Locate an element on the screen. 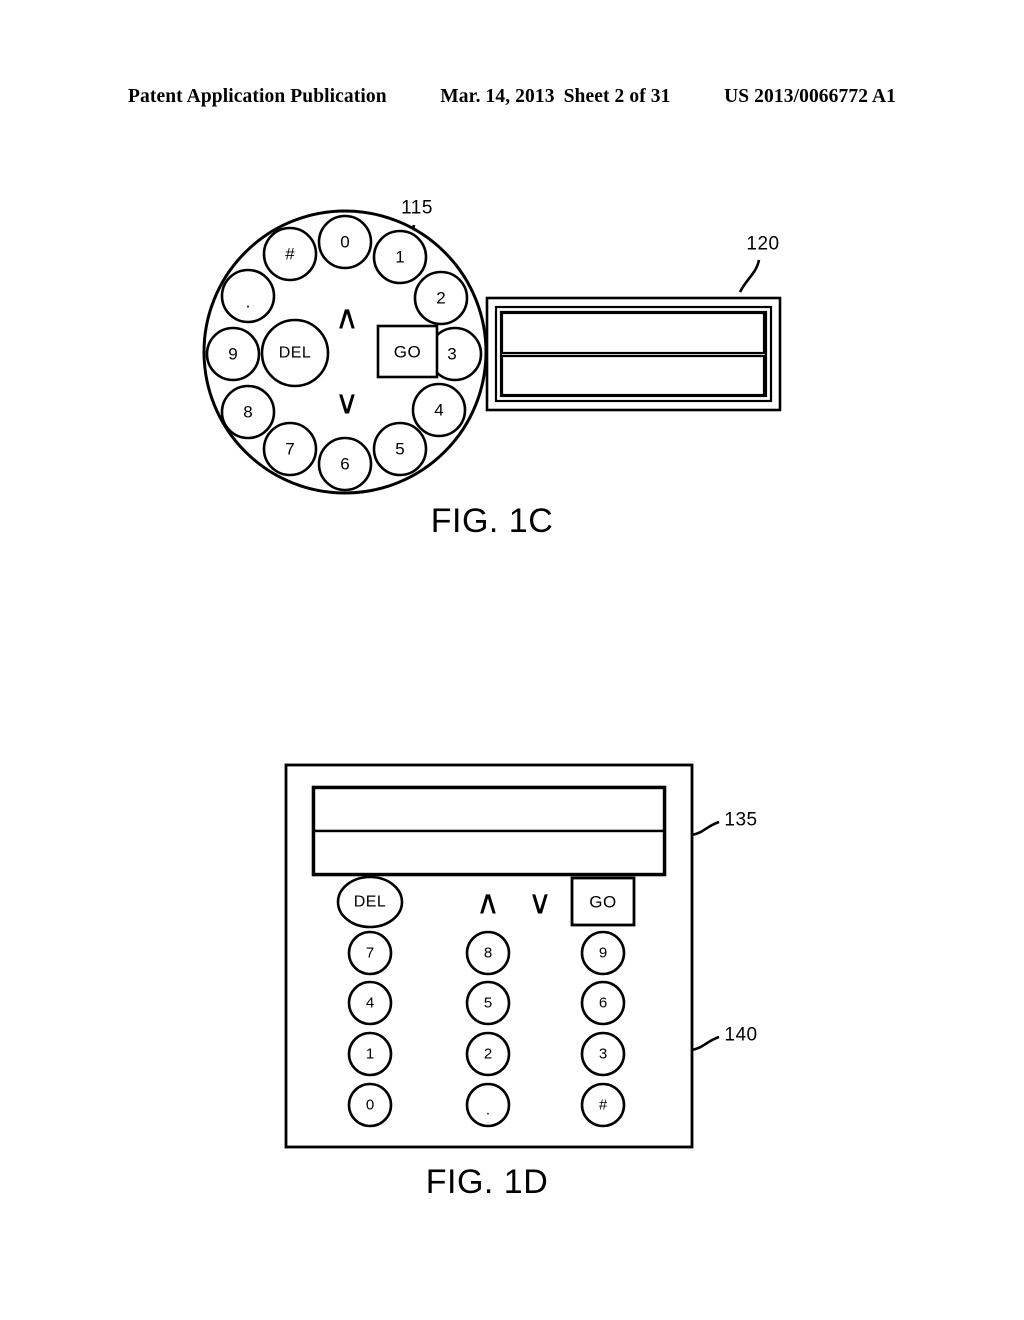  key-period: . is located at coordinates (488, 1105).